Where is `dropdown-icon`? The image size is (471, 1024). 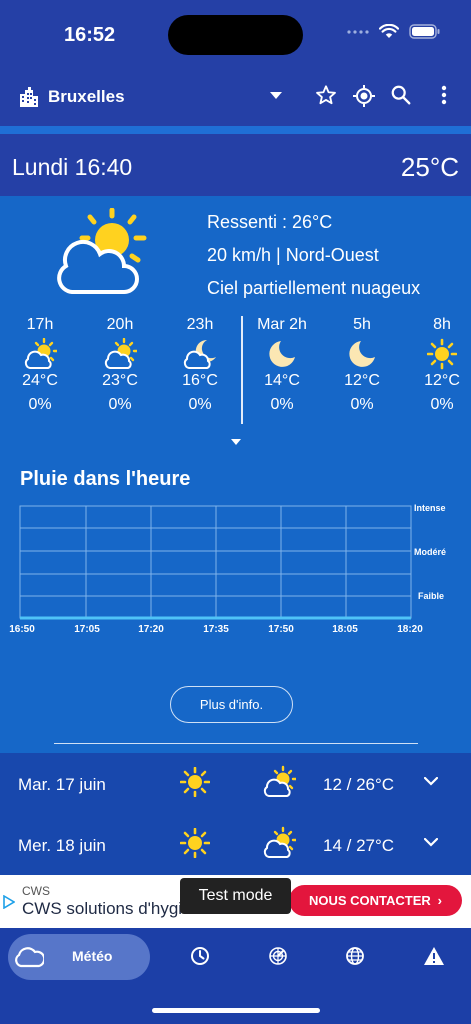 dropdown-icon is located at coordinates (276, 96).